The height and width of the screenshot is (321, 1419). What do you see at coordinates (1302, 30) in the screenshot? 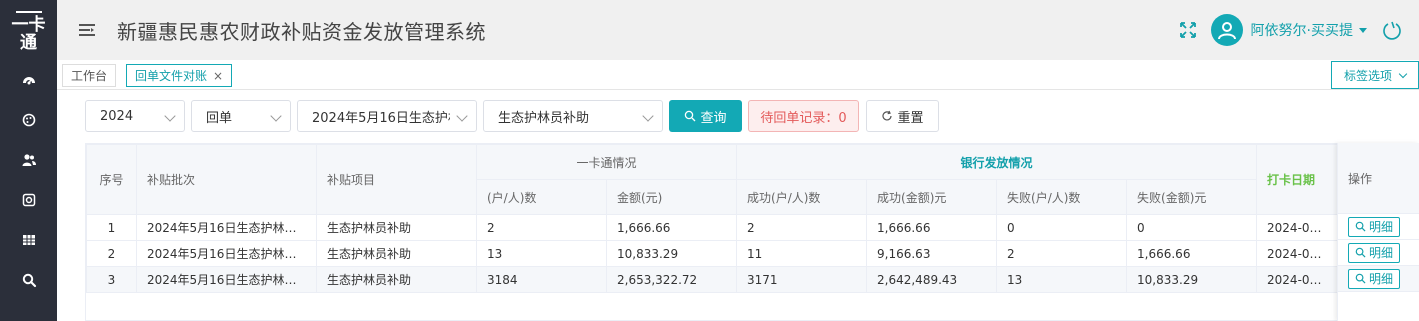
I see `username: 阿依努尔·买买提` at bounding box center [1302, 30].